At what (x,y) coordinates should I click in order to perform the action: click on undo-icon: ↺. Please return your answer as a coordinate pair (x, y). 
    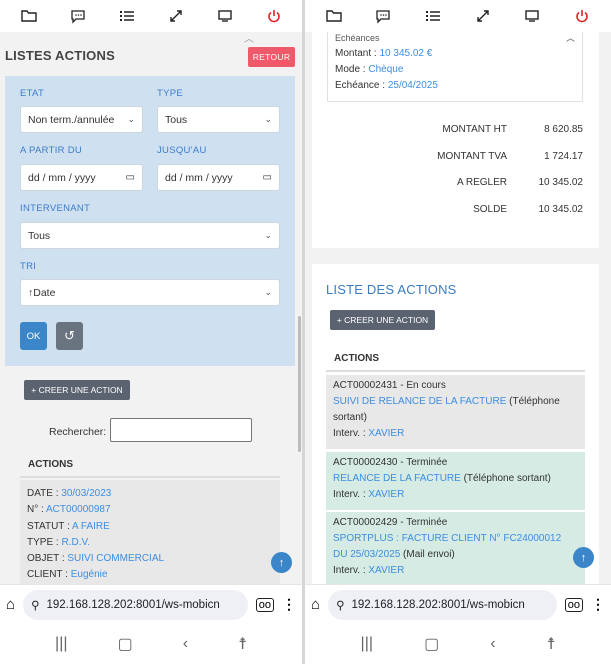
    Looking at the image, I should click on (69, 335).